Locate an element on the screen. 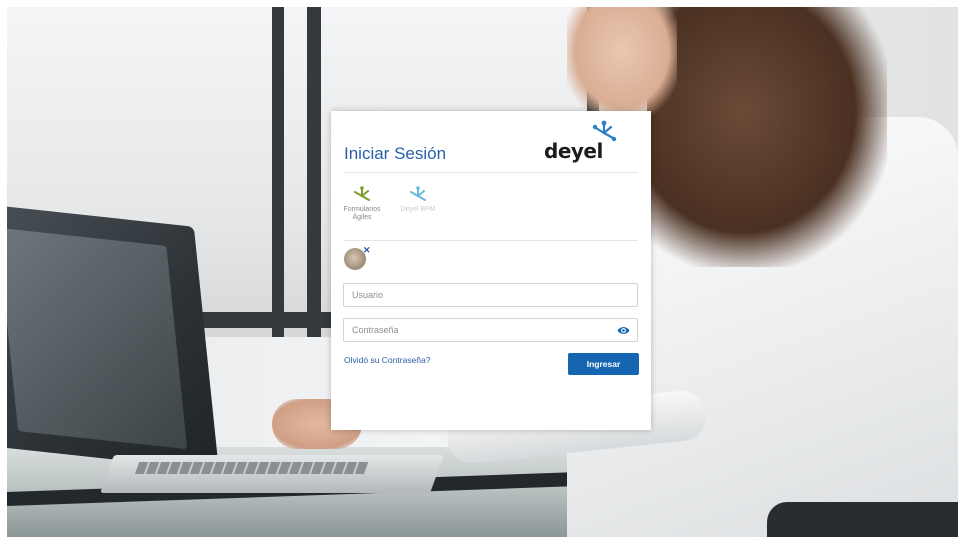 The width and height of the screenshot is (965, 544). laptop-keys is located at coordinates (252, 468).